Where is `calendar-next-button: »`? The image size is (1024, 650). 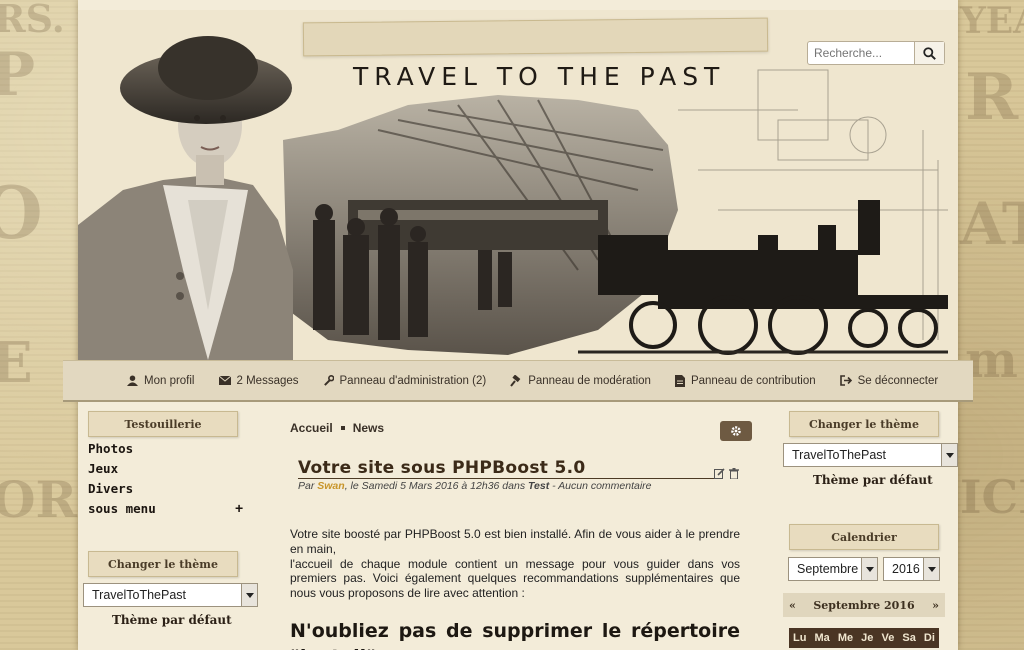
calendar-next-button: » is located at coordinates (935, 605).